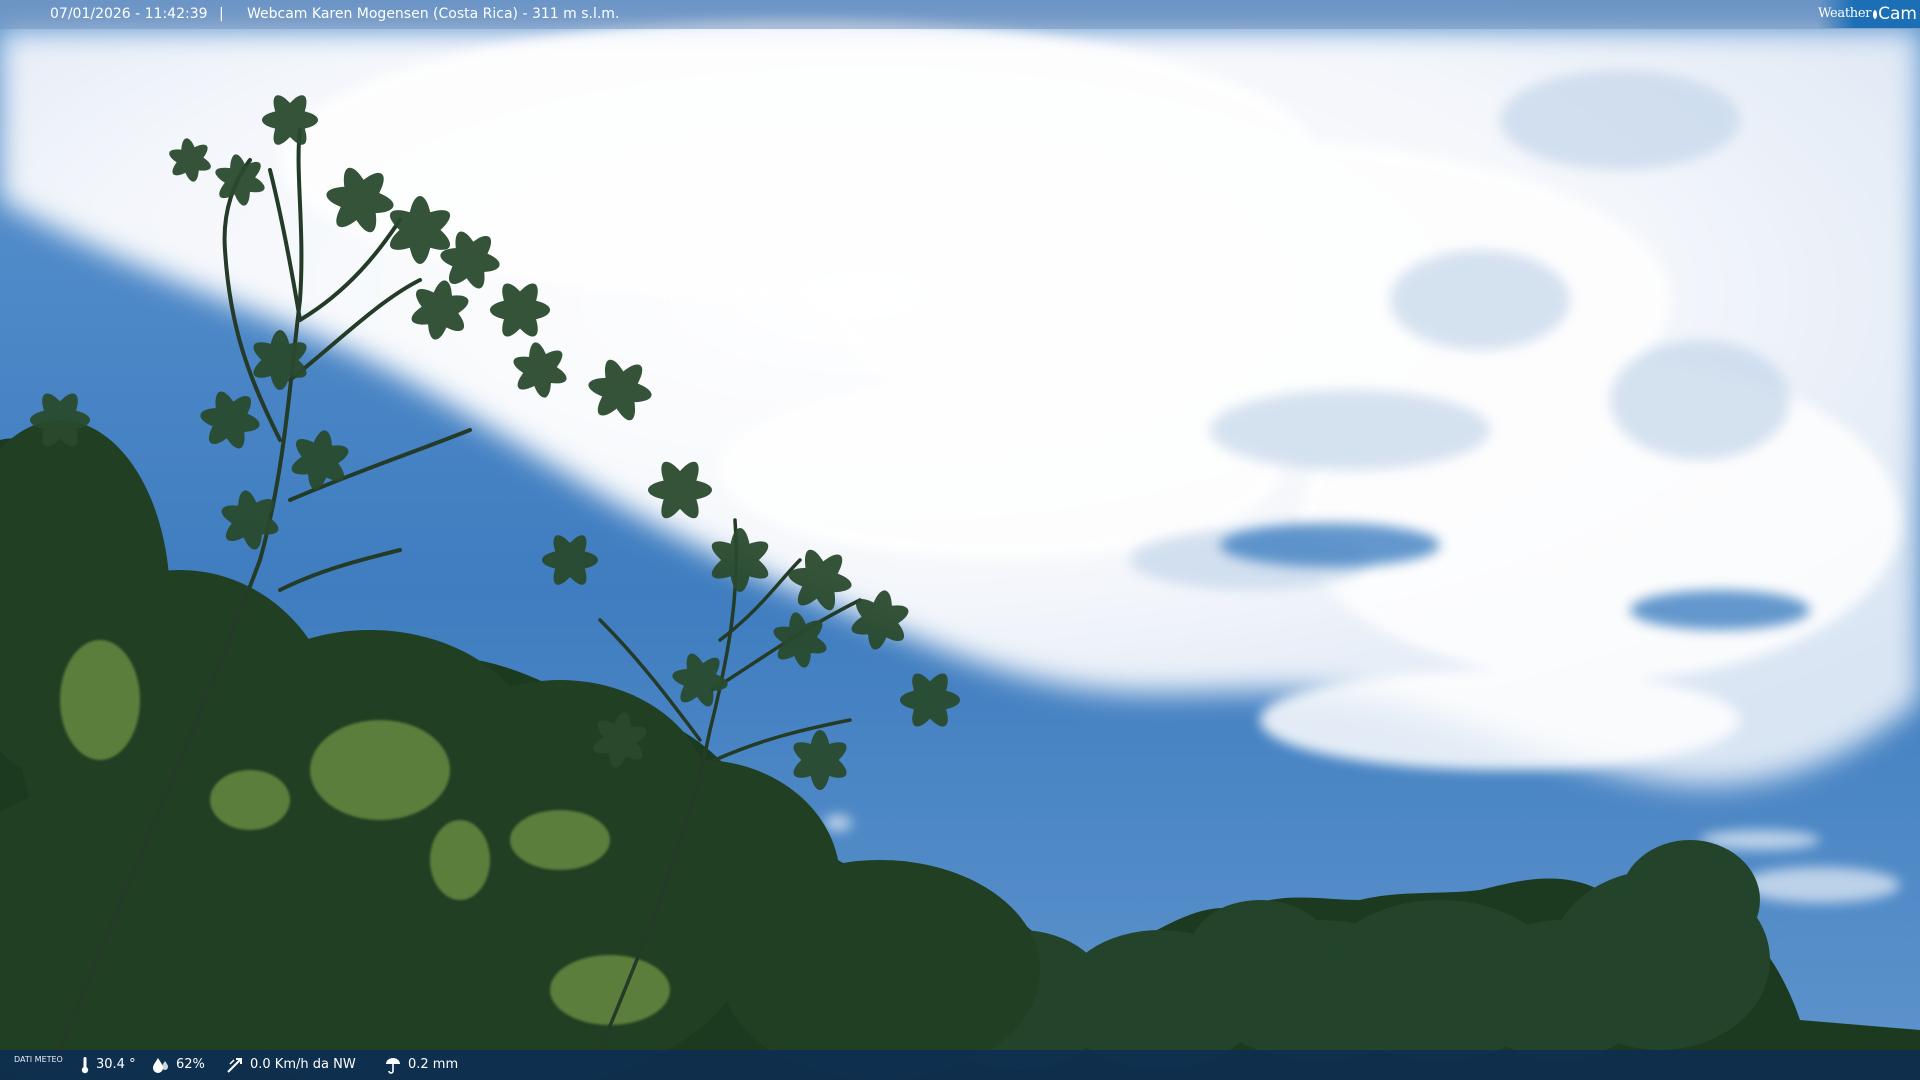 This screenshot has width=1920, height=1080. I want to click on rain-value: 0.2 mm, so click(433, 1064).